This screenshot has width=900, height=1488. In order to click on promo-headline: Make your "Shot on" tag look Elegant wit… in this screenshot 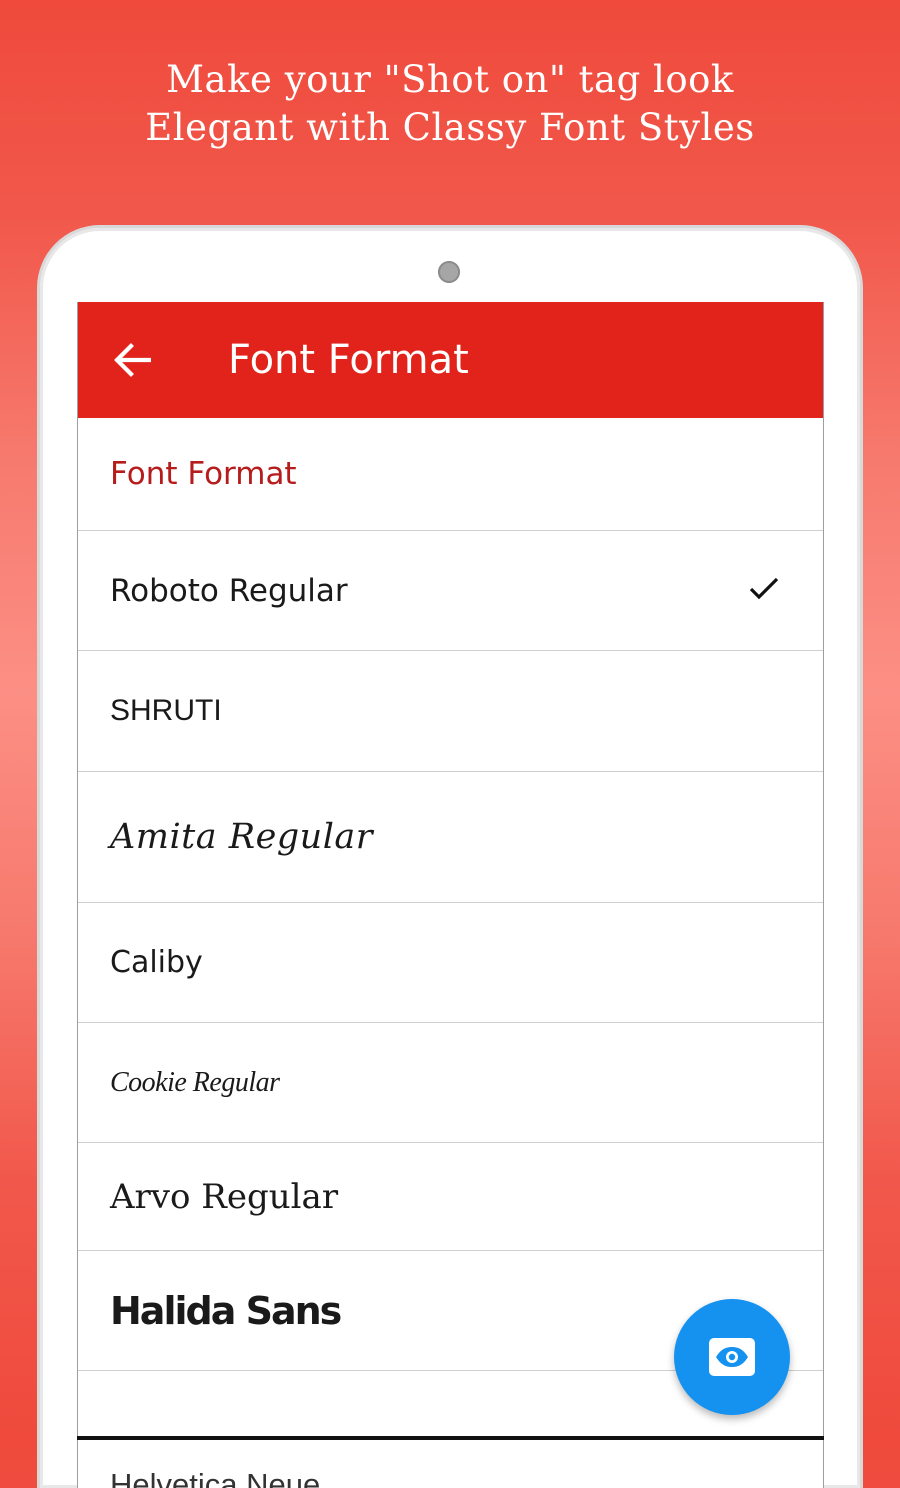, I will do `click(450, 104)`.